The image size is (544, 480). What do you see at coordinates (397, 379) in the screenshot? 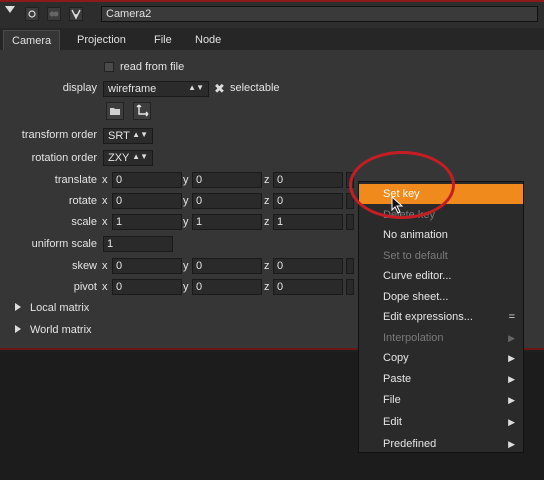
I see `menu-item-label: Paste` at bounding box center [397, 379].